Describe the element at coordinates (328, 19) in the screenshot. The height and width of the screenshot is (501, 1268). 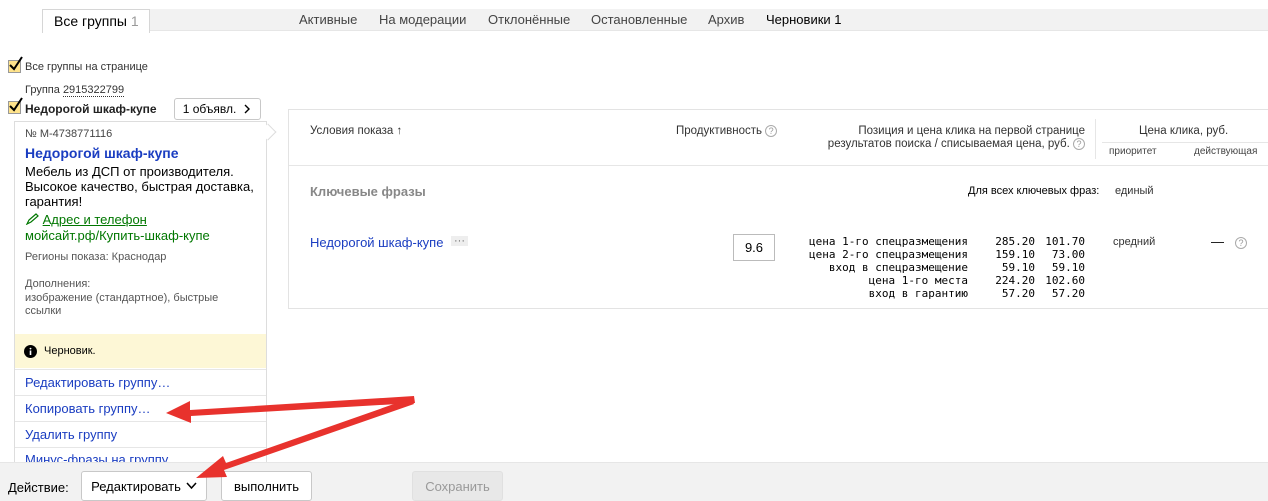
I see `tab-active: Активные` at that location.